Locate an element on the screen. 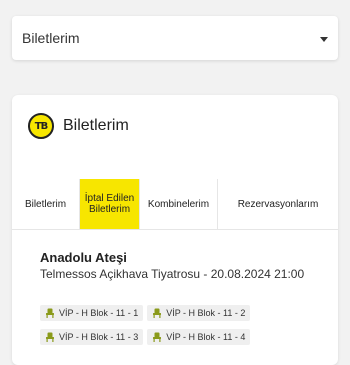 This screenshot has height=365, width=350. seat-badge: VİP - H Blok - 11 - 3 is located at coordinates (92, 337).